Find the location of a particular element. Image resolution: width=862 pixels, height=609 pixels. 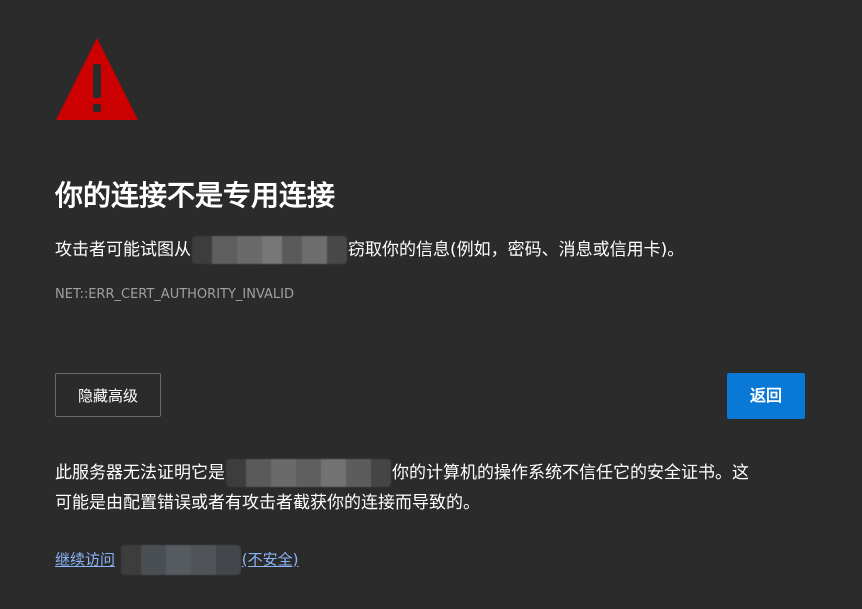

details-line-1: 此服务器无法证明它是 你的计算机的操作系统不信任它的安全证书。这 is located at coordinates (435, 473).